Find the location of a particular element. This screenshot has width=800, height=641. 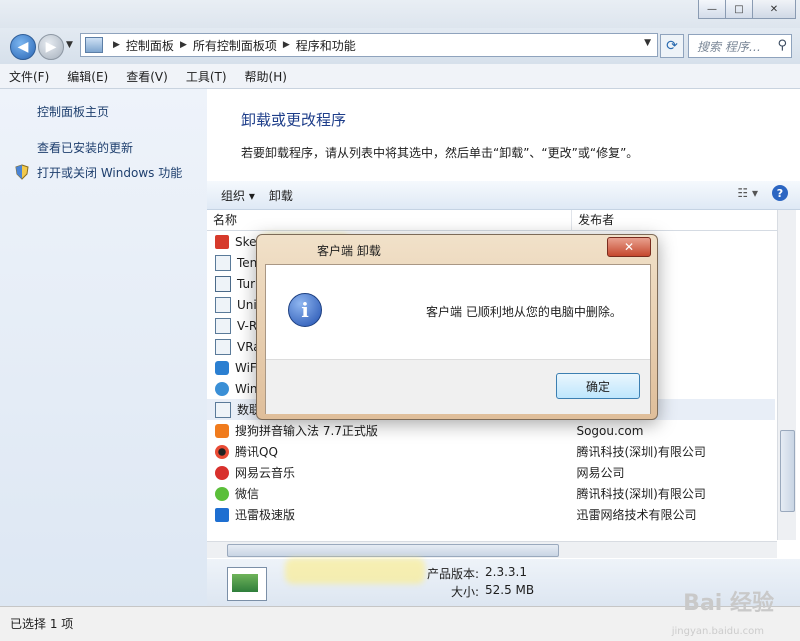

breadcrumb-all-items: 所有控制面板项 is located at coordinates (235, 45).